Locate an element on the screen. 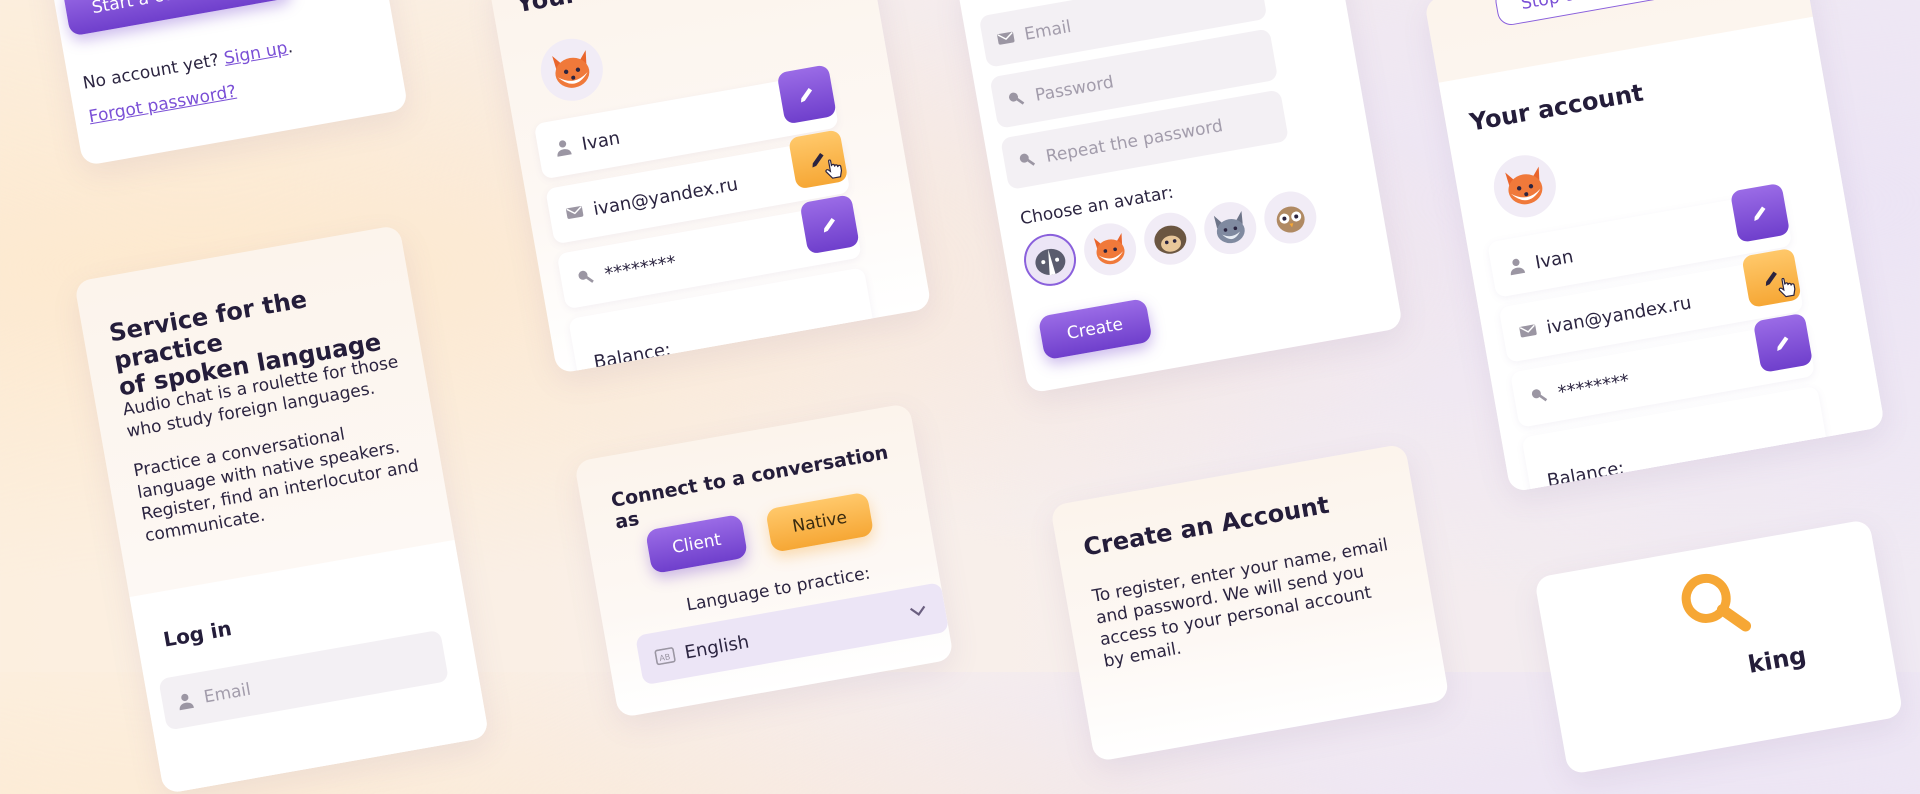  searching-text: king is located at coordinates (1777, 660).